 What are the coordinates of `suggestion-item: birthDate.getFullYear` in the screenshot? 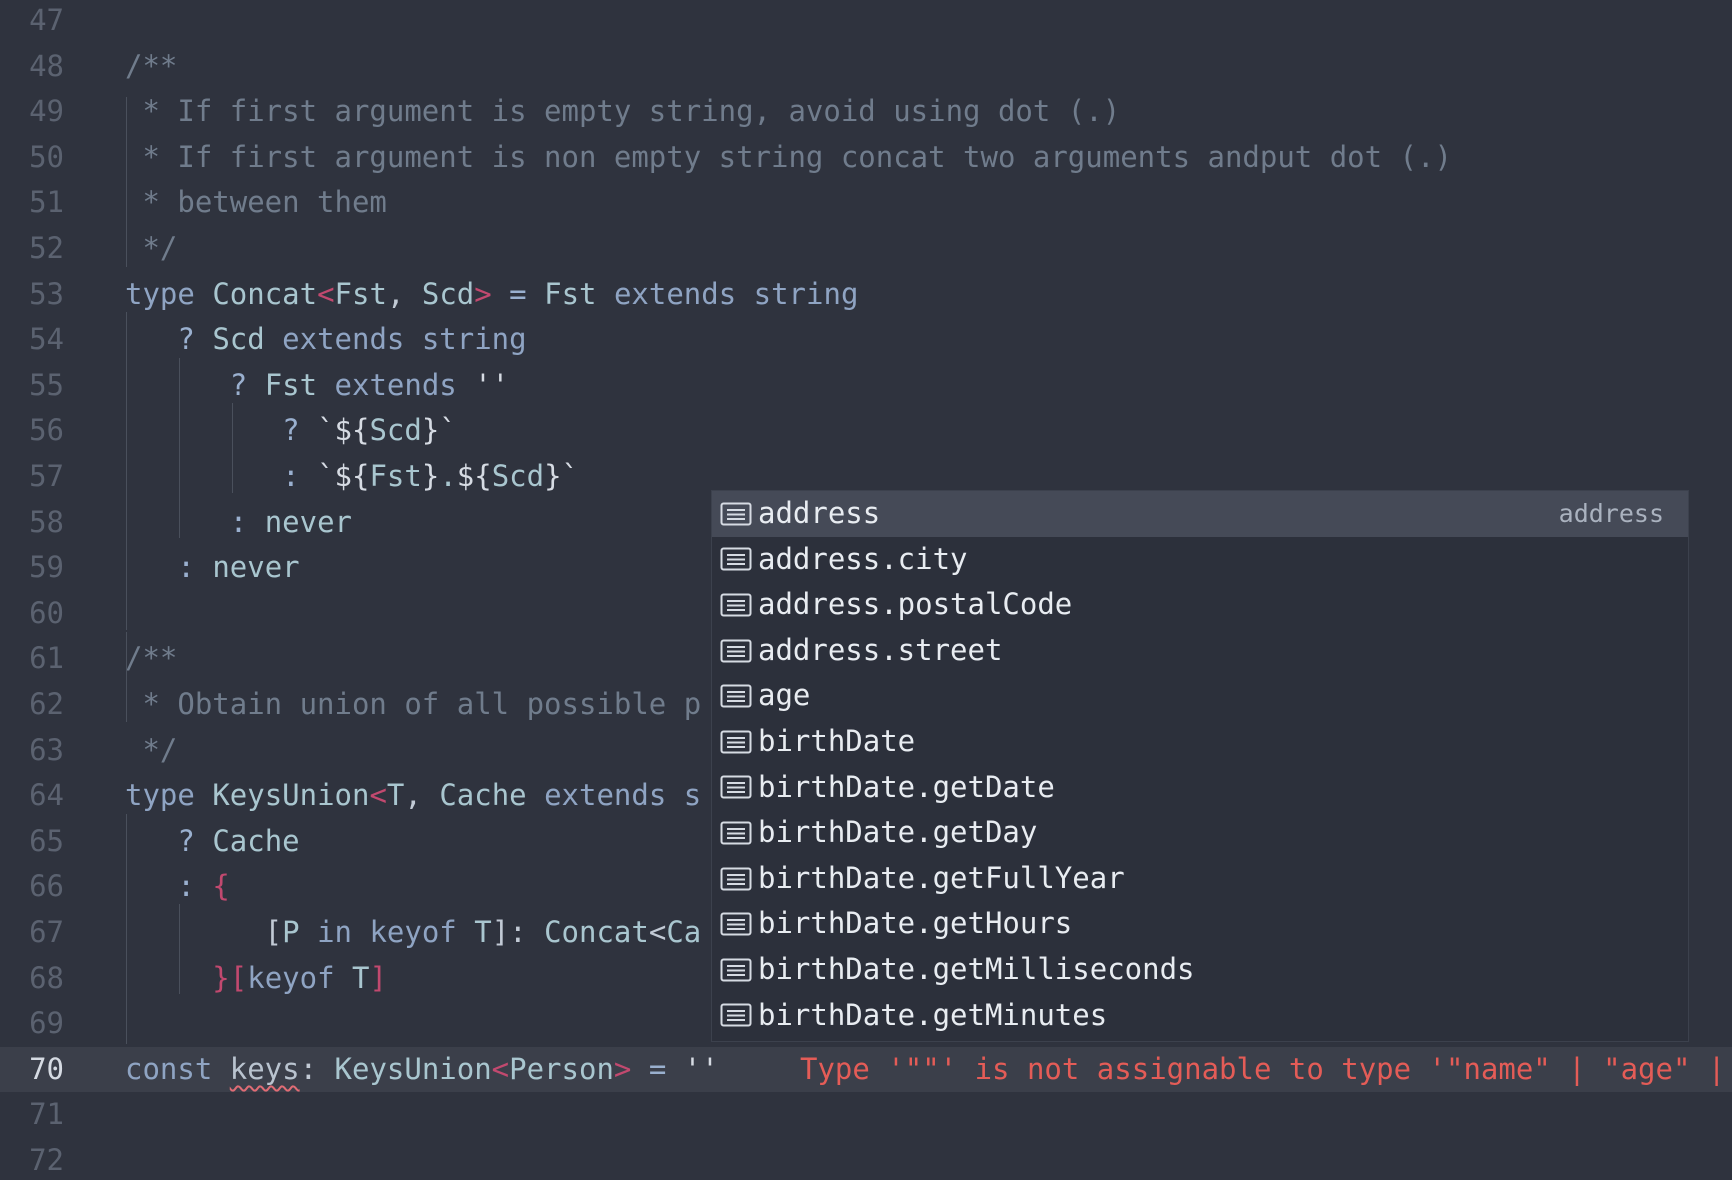 It's located at (1200, 879).